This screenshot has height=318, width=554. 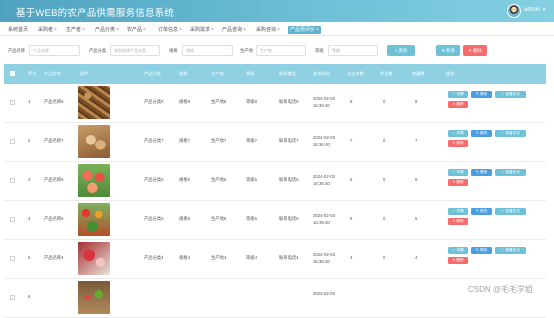 What do you see at coordinates (251, 218) in the screenshot?
I see `cell-grade: 等级5` at bounding box center [251, 218].